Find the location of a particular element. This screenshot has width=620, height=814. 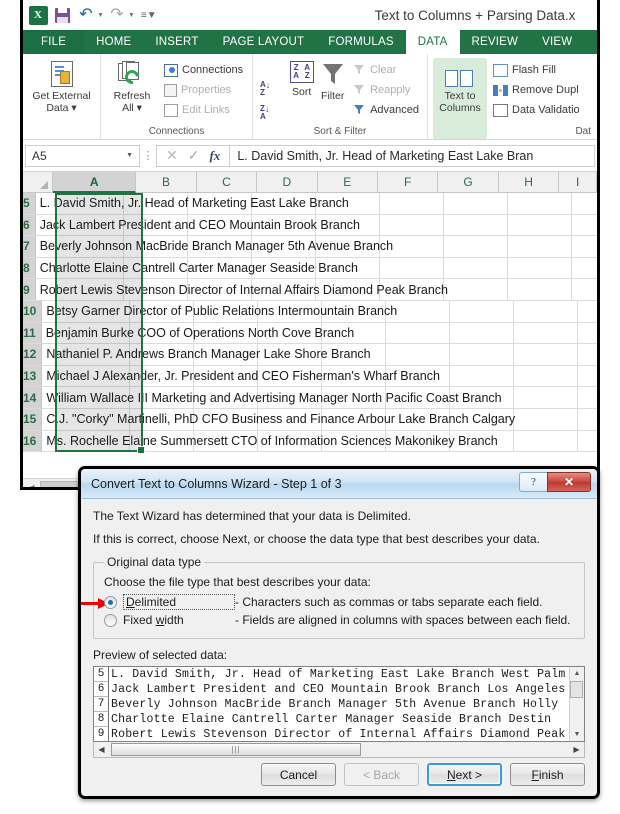

preview-horizontal-scrollbar: ◀ ||| ▶ is located at coordinates (339, 750).